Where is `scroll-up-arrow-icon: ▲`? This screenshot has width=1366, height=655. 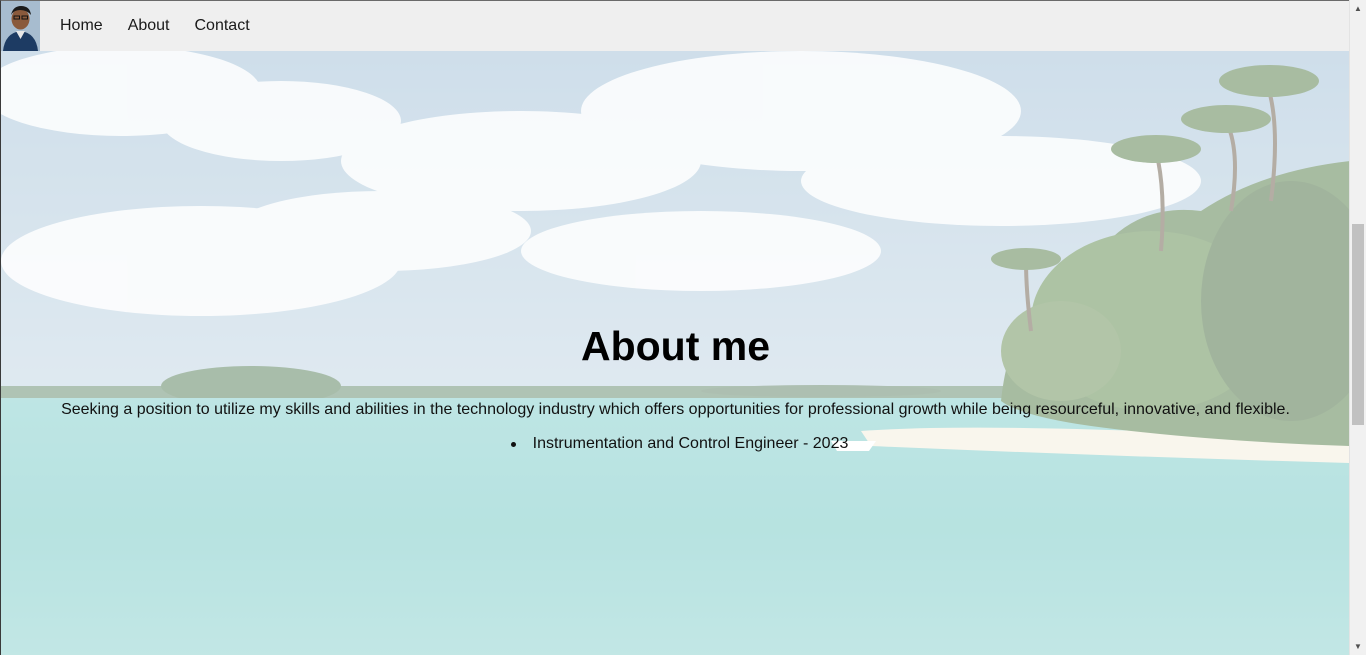 scroll-up-arrow-icon: ▲ is located at coordinates (1358, 8).